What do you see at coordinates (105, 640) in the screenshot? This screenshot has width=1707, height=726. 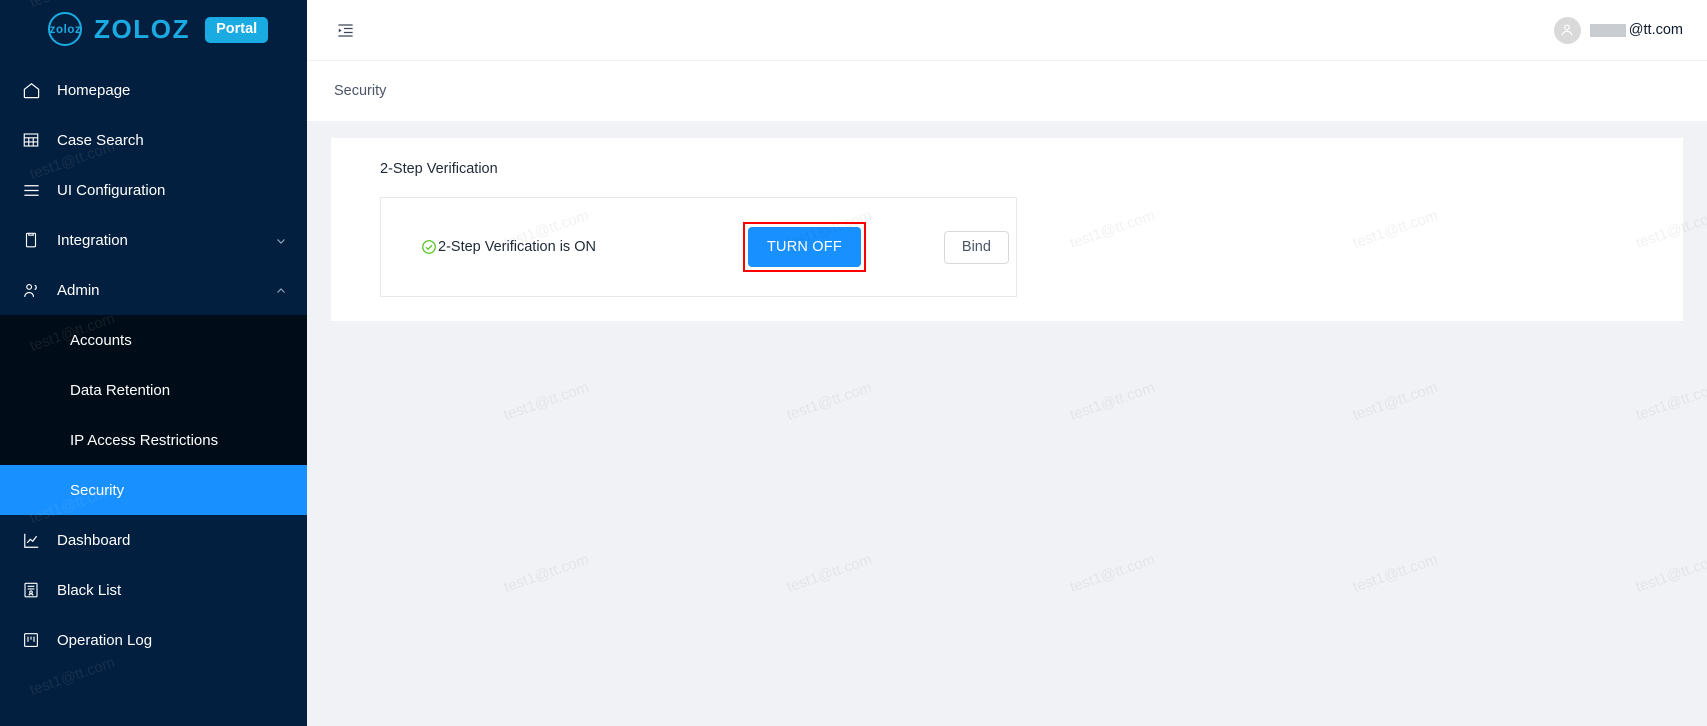 I see `sidebar-item-label: Operation Log` at bounding box center [105, 640].